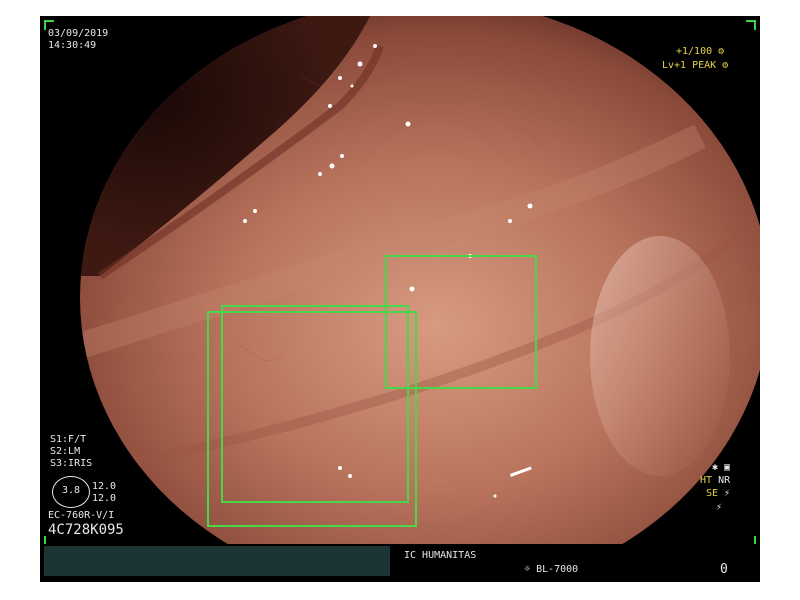 The height and width of the screenshot is (600, 800). I want to click on settings-gear-icon: ⚙, so click(721, 51).